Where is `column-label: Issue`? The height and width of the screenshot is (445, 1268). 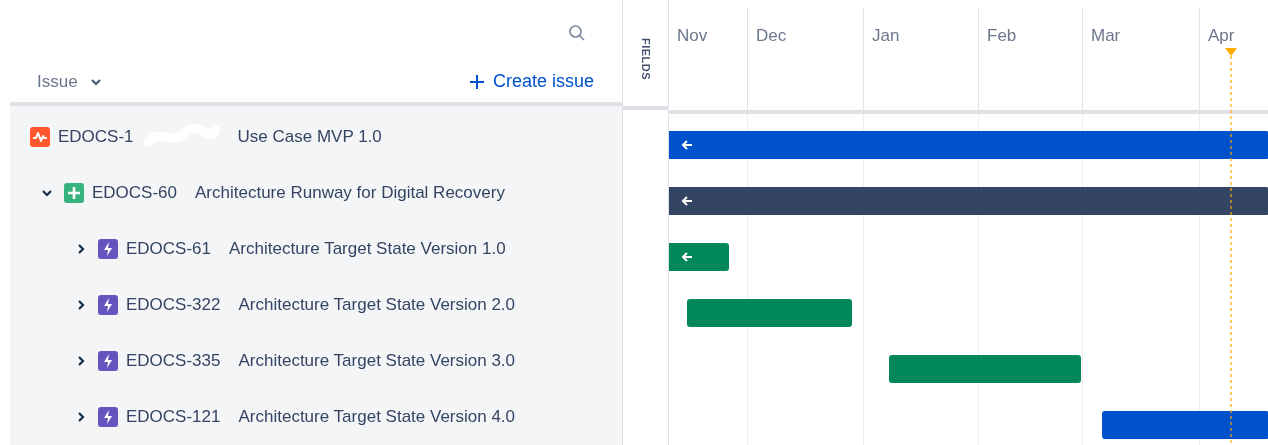
column-label: Issue is located at coordinates (57, 82).